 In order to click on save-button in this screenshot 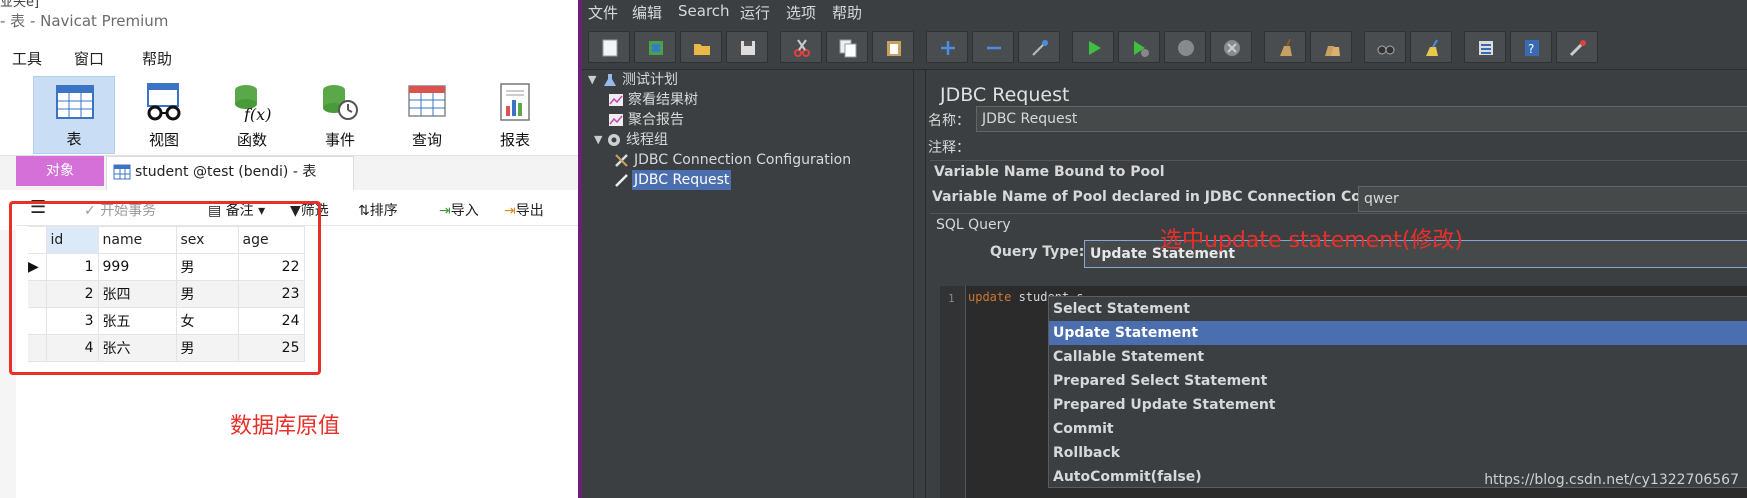, I will do `click(747, 47)`.